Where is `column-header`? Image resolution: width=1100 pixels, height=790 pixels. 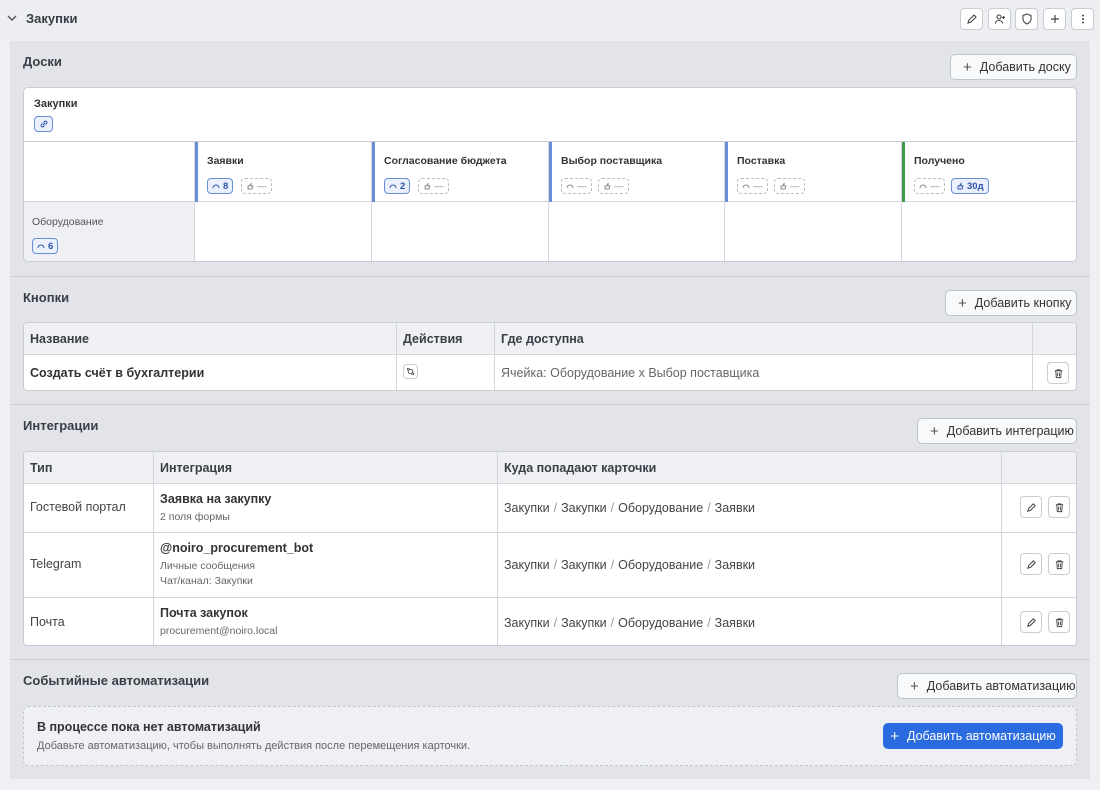 column-header is located at coordinates (1039, 468).